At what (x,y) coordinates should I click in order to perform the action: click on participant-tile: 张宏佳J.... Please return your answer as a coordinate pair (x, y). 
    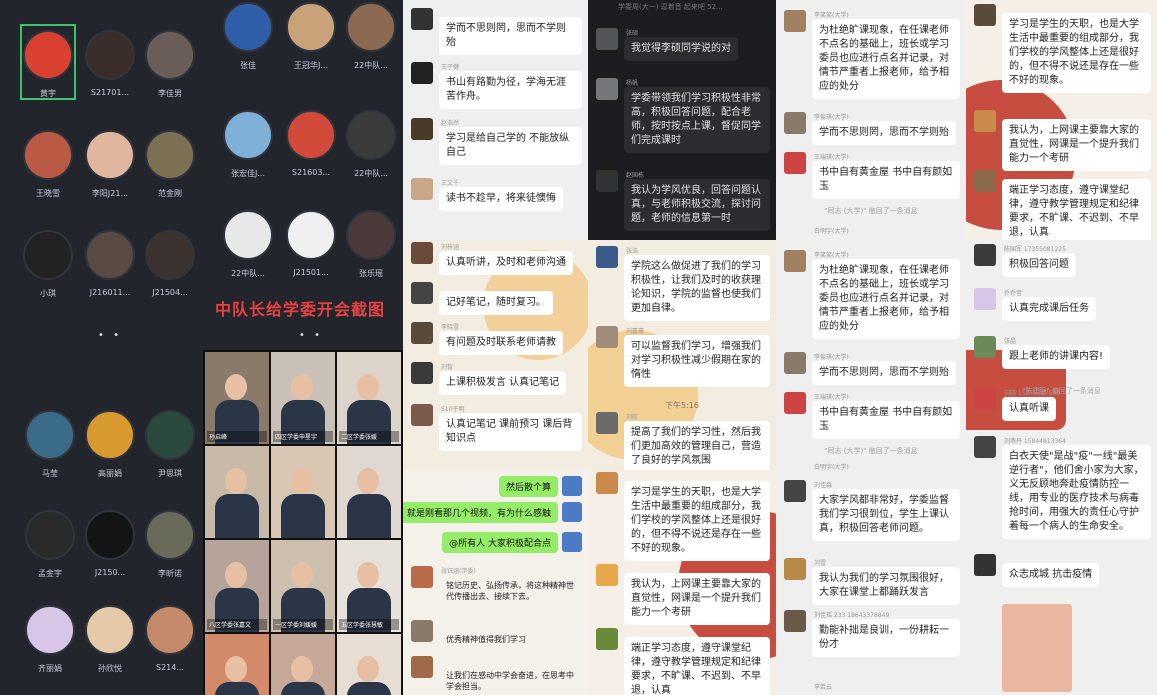
    Looking at the image, I should click on (248, 144).